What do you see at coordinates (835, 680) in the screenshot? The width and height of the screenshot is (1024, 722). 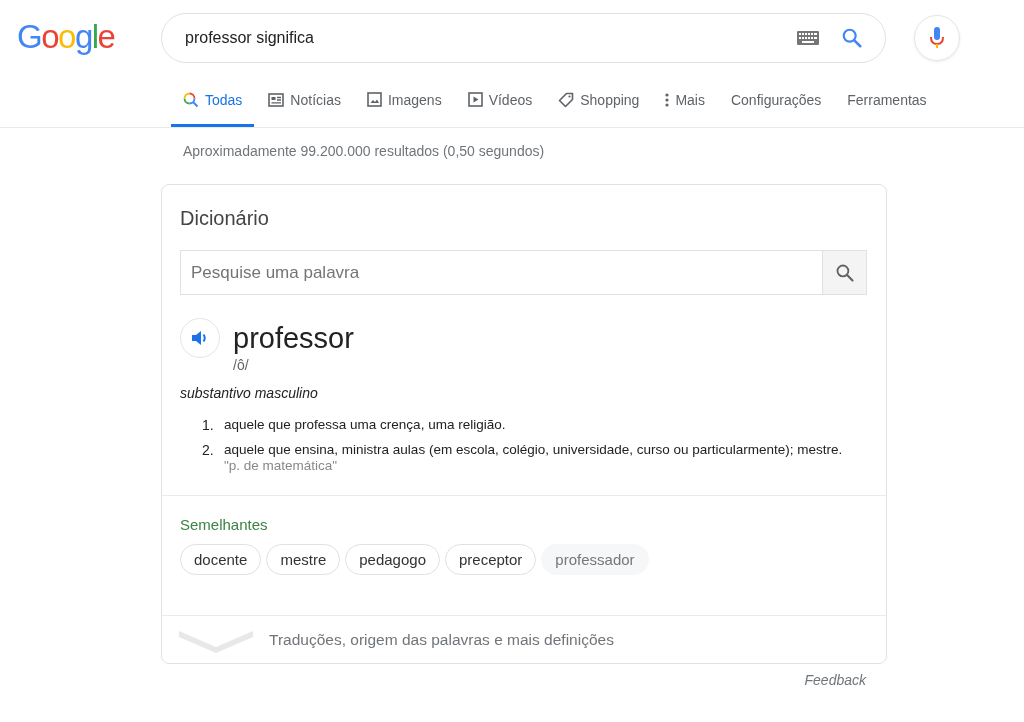 I see `feedback-link: Feedback` at bounding box center [835, 680].